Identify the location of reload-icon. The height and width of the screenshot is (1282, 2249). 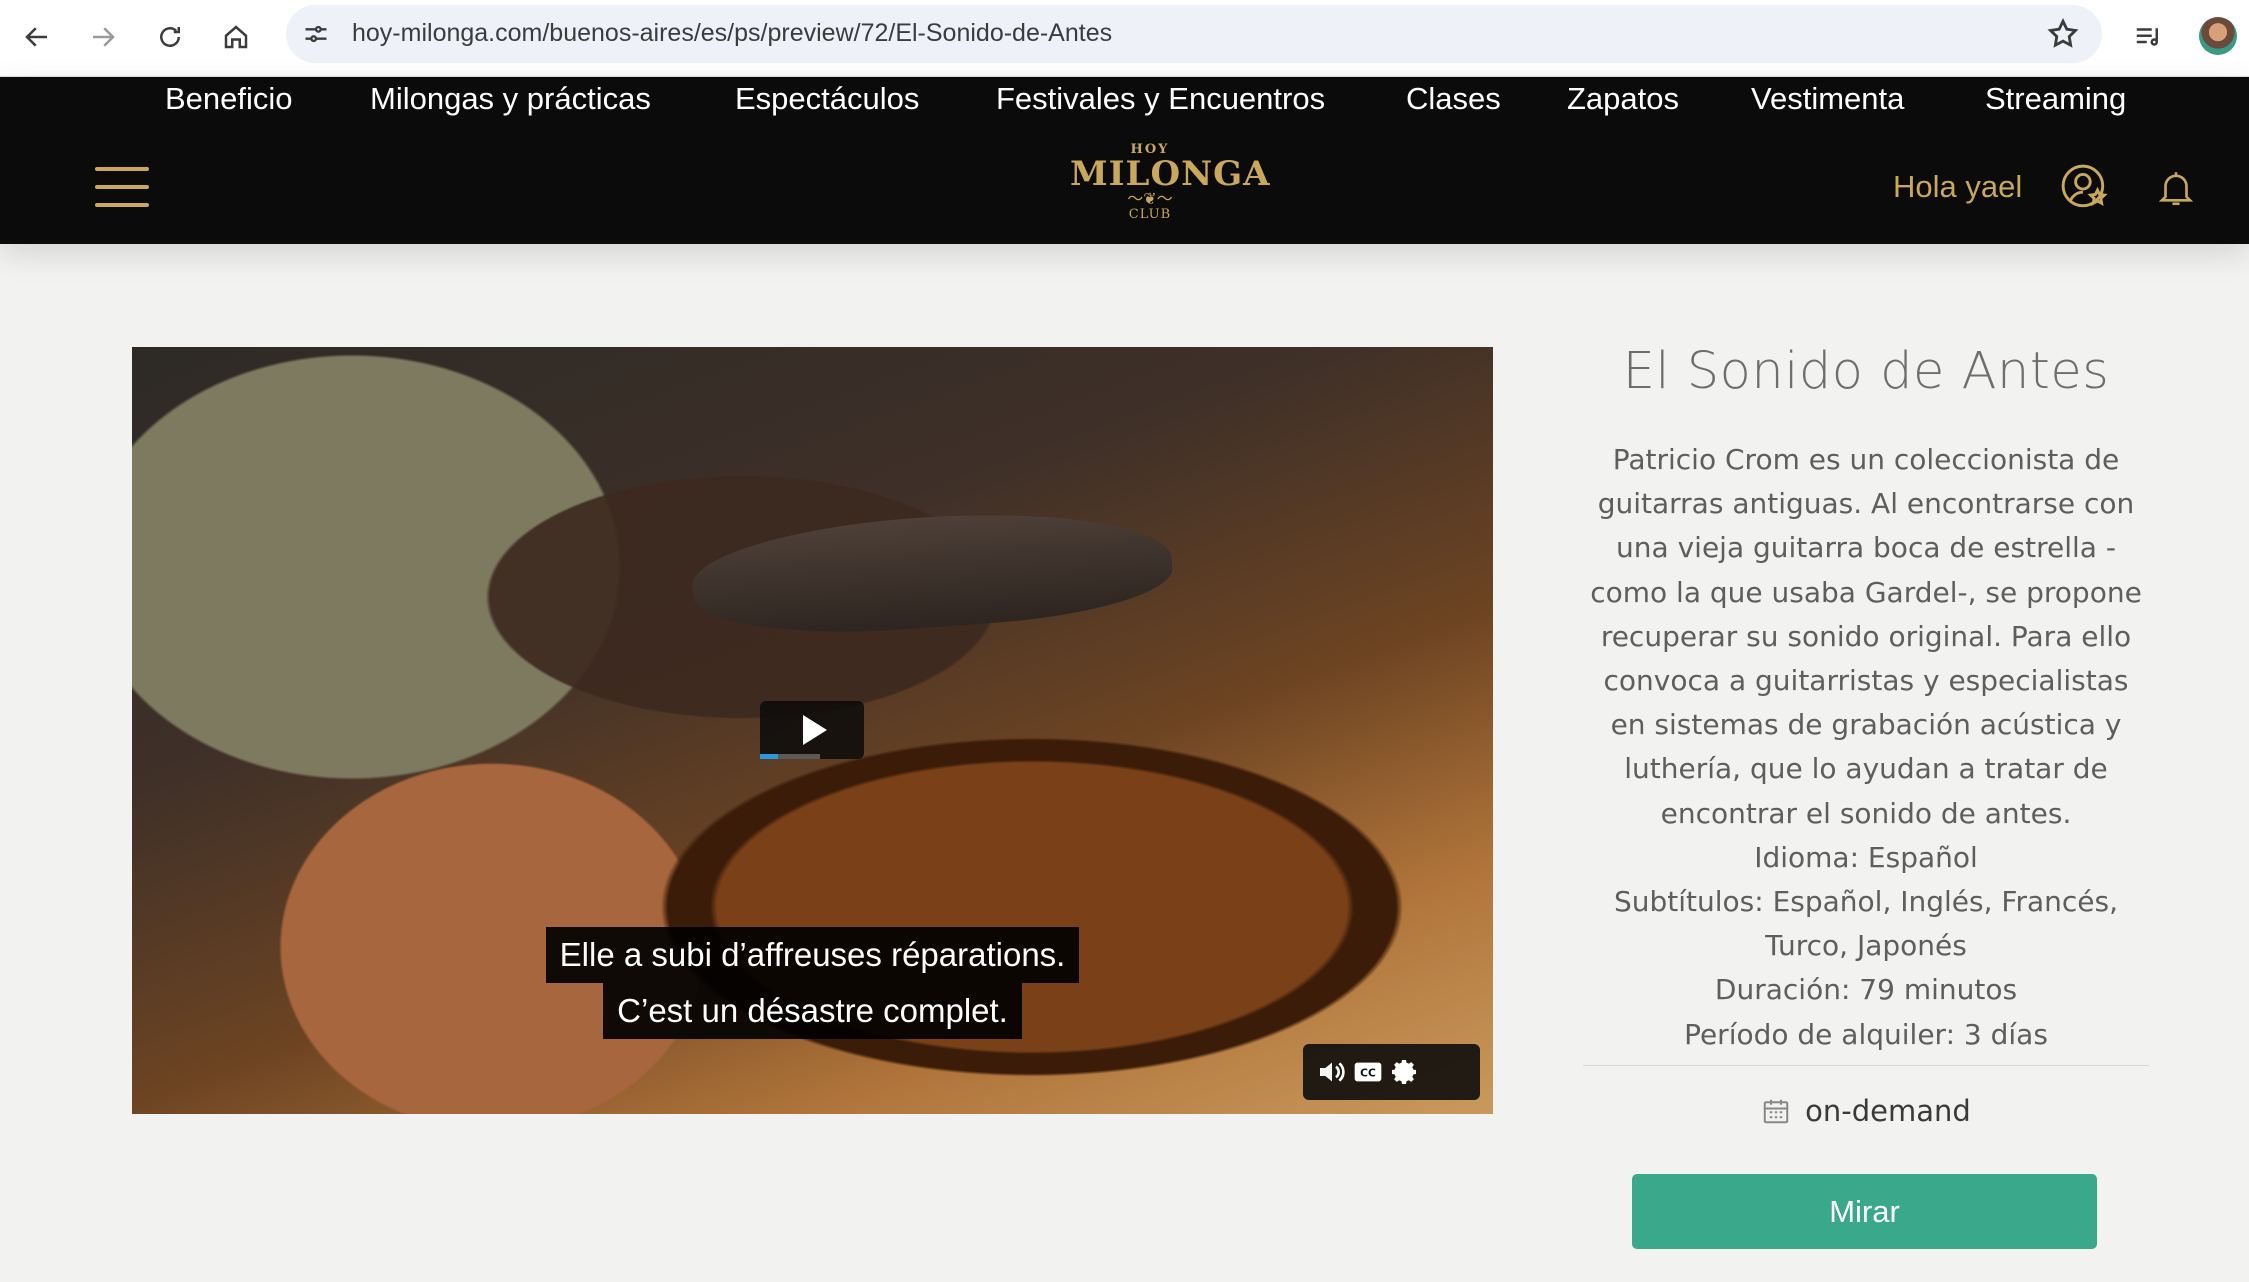
(170, 37).